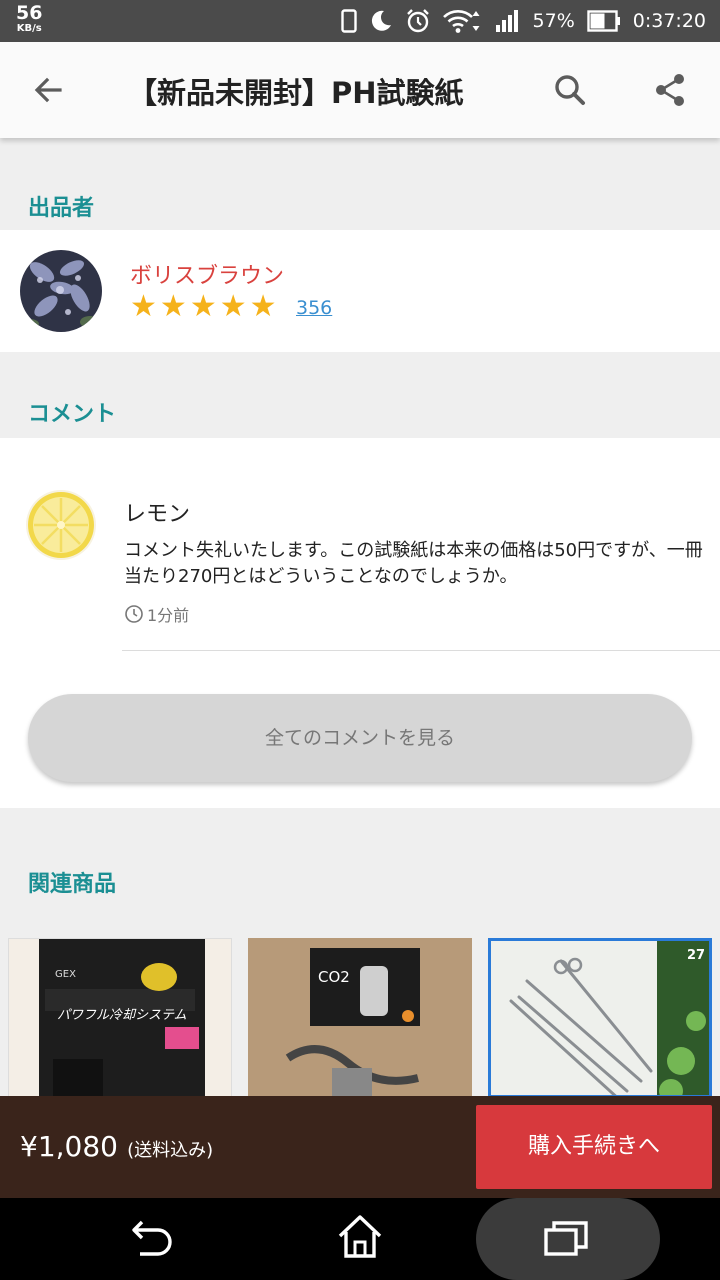 Image resolution: width=720 pixels, height=1280 pixels. Describe the element at coordinates (207, 274) in the screenshot. I see `seller-name: ボリスブラウン` at that location.